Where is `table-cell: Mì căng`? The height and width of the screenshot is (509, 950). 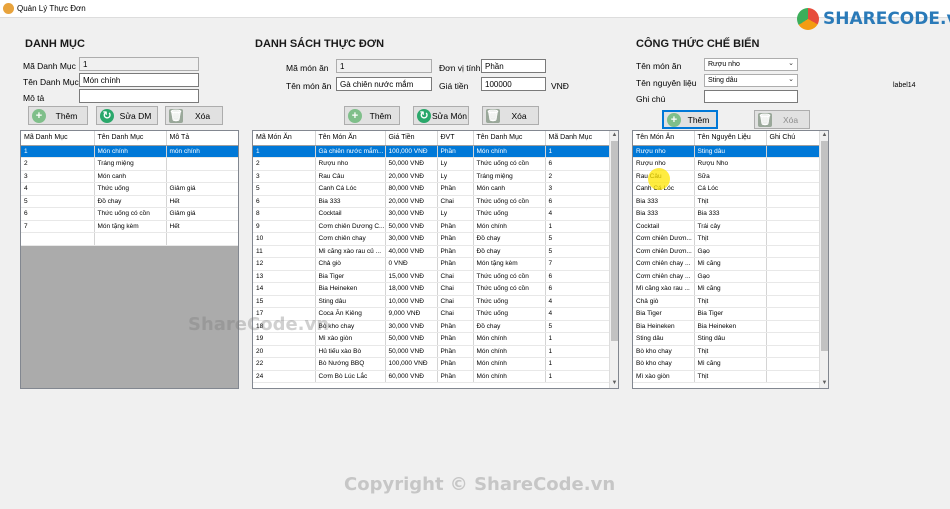
table-cell: Mì căng is located at coordinates (730, 289).